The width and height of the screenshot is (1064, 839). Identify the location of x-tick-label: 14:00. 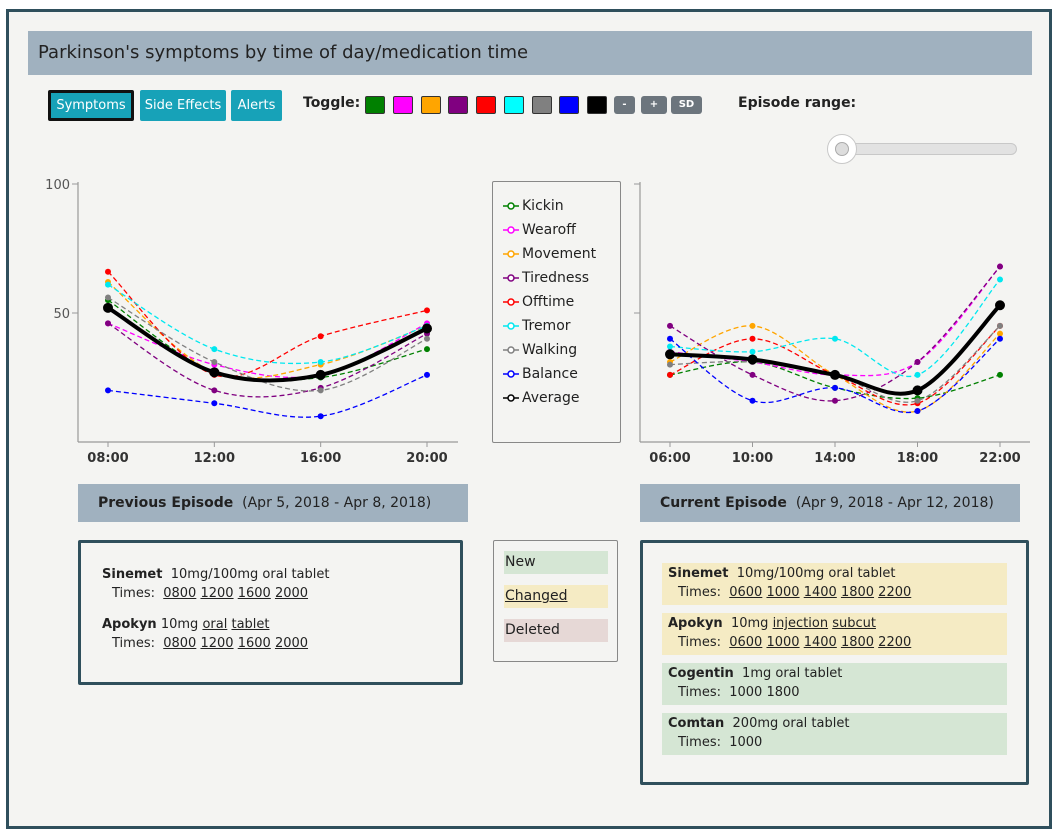
(834, 458).